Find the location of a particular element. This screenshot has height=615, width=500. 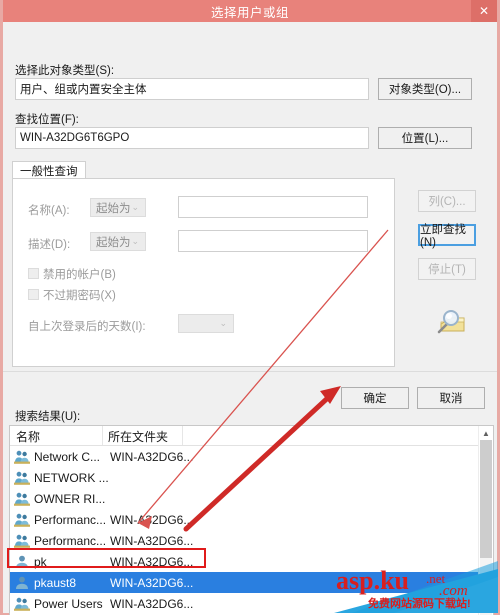

days-since-logon-select: ⌄ is located at coordinates (206, 323).